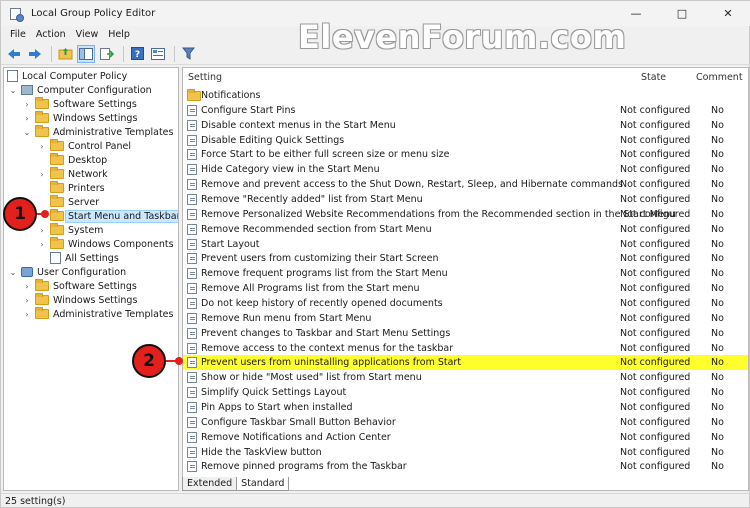 The height and width of the screenshot is (508, 750). What do you see at coordinates (263, 484) in the screenshot?
I see `tab-standard: Standard` at bounding box center [263, 484].